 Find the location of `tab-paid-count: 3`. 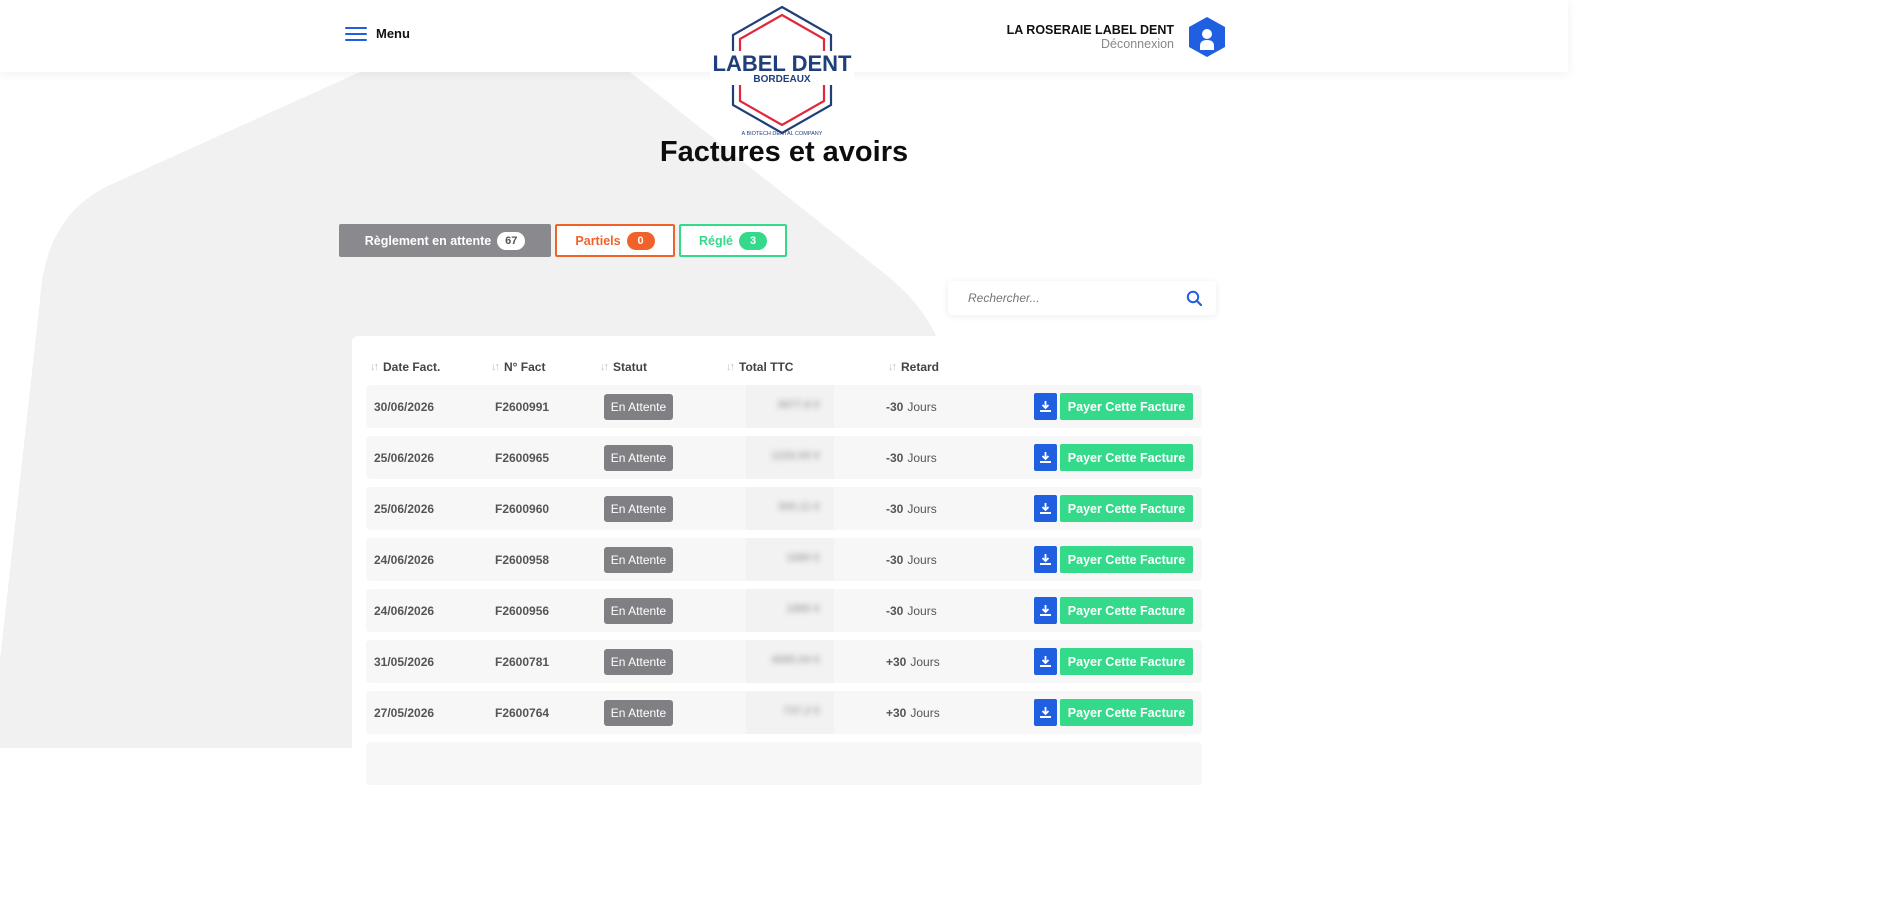

tab-paid-count: 3 is located at coordinates (753, 240).